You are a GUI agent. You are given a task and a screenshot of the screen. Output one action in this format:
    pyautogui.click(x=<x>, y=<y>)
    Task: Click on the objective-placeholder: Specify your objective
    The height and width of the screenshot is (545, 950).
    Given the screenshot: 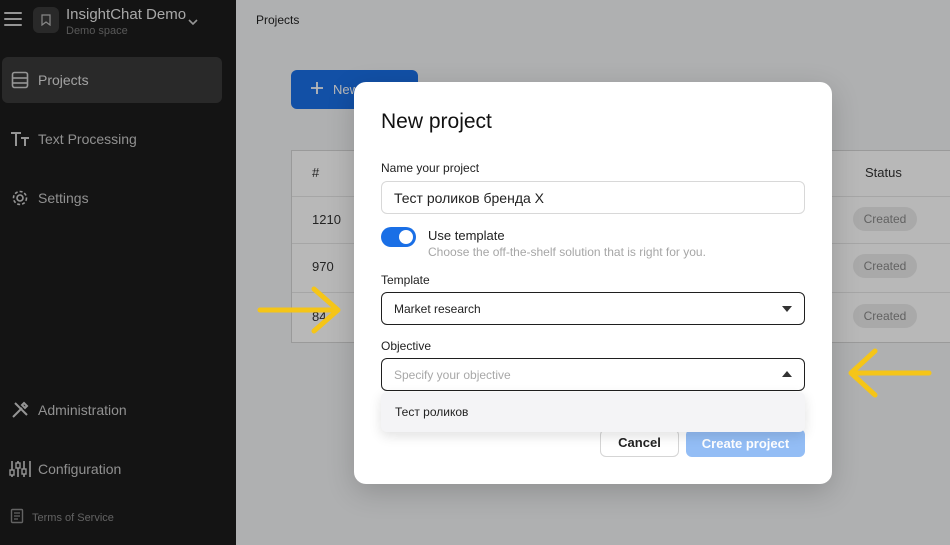 What is the action you would take?
    pyautogui.click(x=452, y=374)
    